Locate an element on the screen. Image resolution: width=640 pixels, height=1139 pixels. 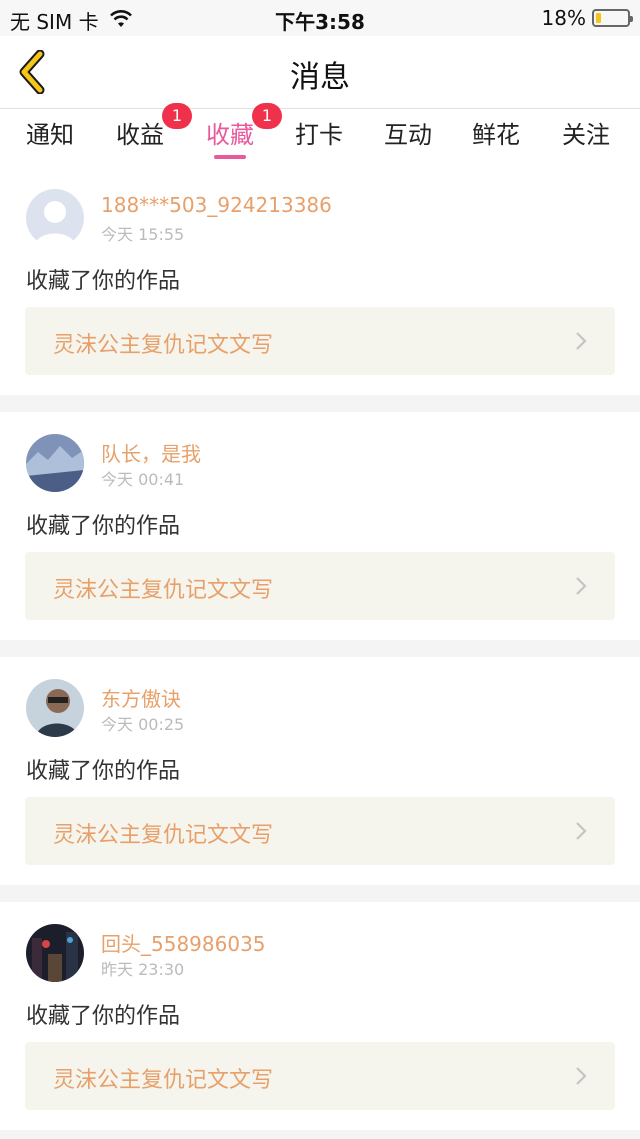
battery-level is located at coordinates (598, 18).